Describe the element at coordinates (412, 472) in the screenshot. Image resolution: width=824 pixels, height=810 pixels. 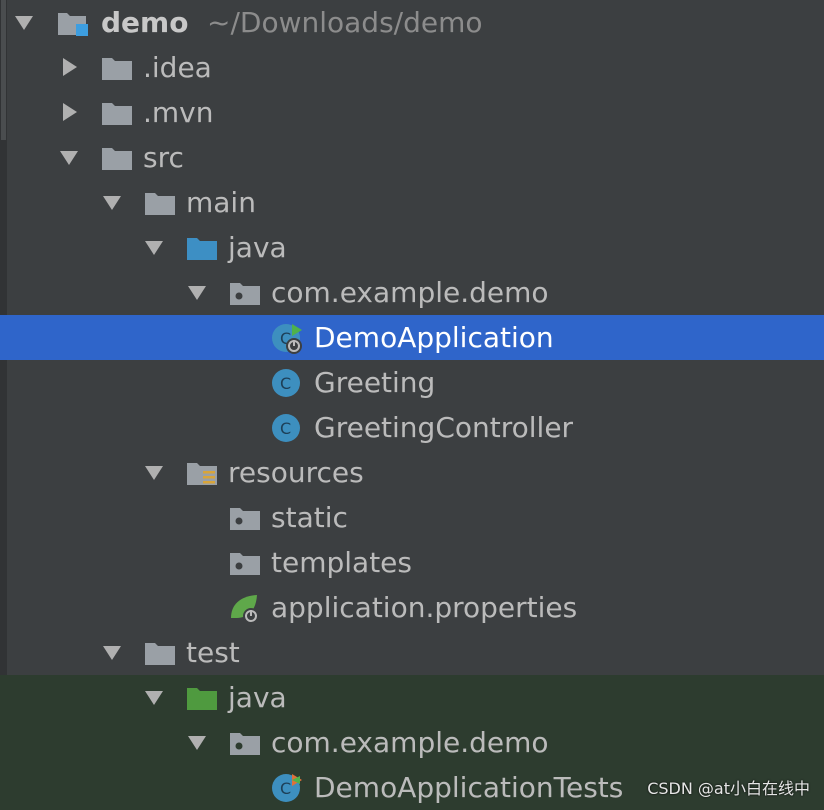
I see `tree-row-resources: resources` at that location.